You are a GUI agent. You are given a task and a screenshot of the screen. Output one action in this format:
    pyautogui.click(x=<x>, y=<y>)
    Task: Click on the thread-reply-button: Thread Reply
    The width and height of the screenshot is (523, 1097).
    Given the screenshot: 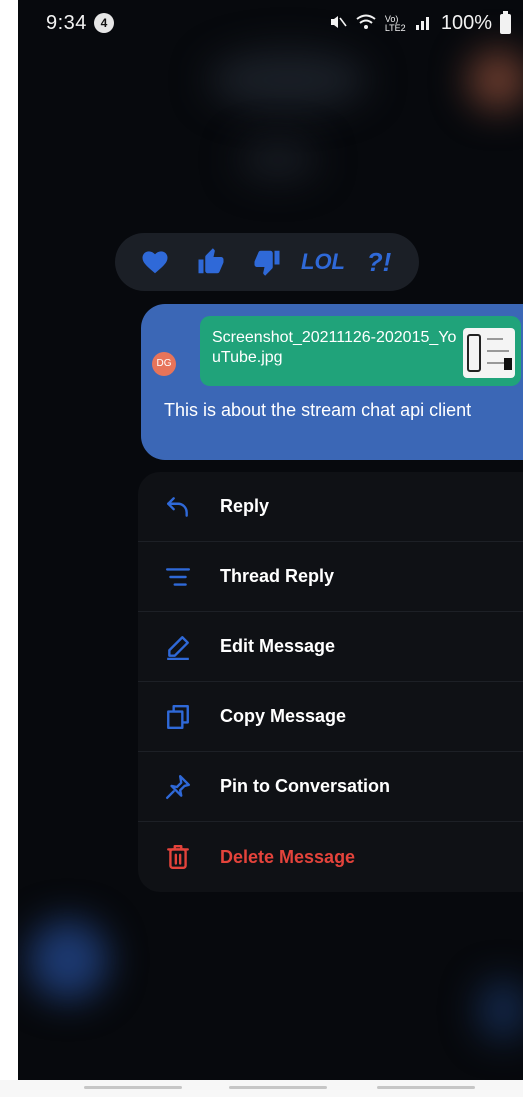 What is the action you would take?
    pyautogui.click(x=330, y=577)
    